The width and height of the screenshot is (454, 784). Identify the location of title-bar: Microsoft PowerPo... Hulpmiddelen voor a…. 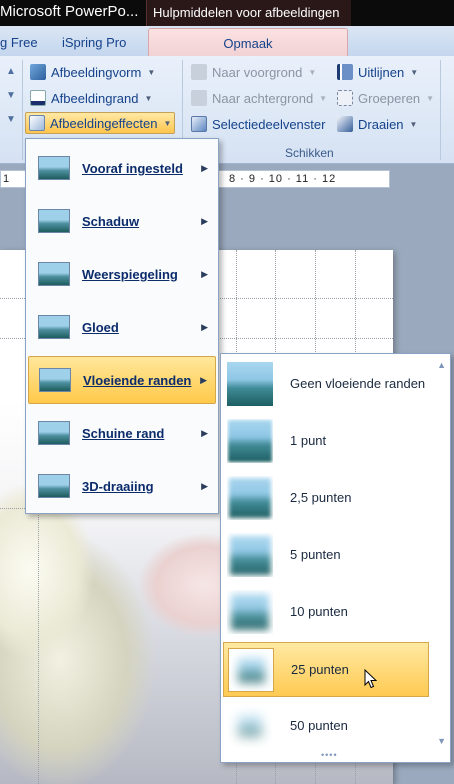
(227, 13).